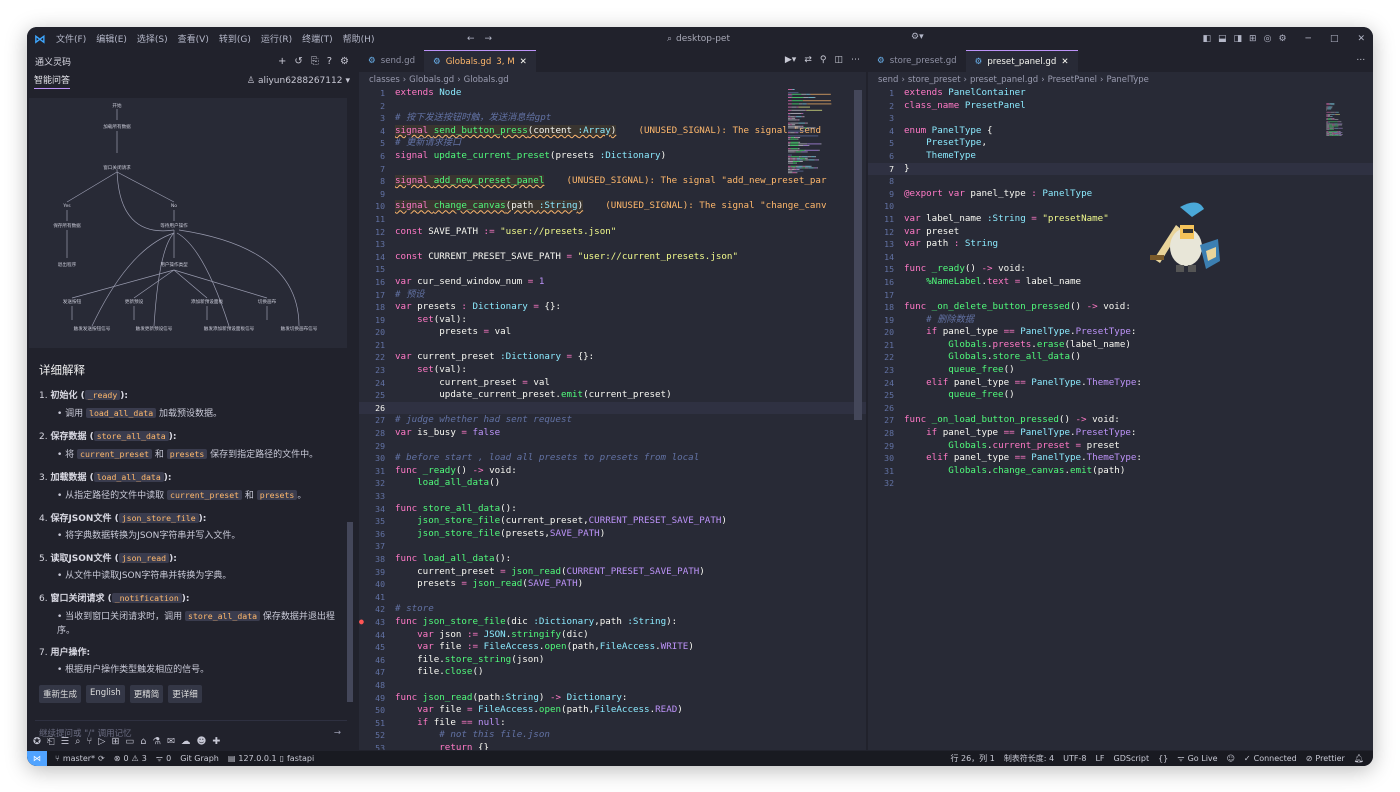 The width and height of the screenshot is (1400, 792). Describe the element at coordinates (1120, 156) in the screenshot. I see `code-line: 6 ThemeType` at that location.